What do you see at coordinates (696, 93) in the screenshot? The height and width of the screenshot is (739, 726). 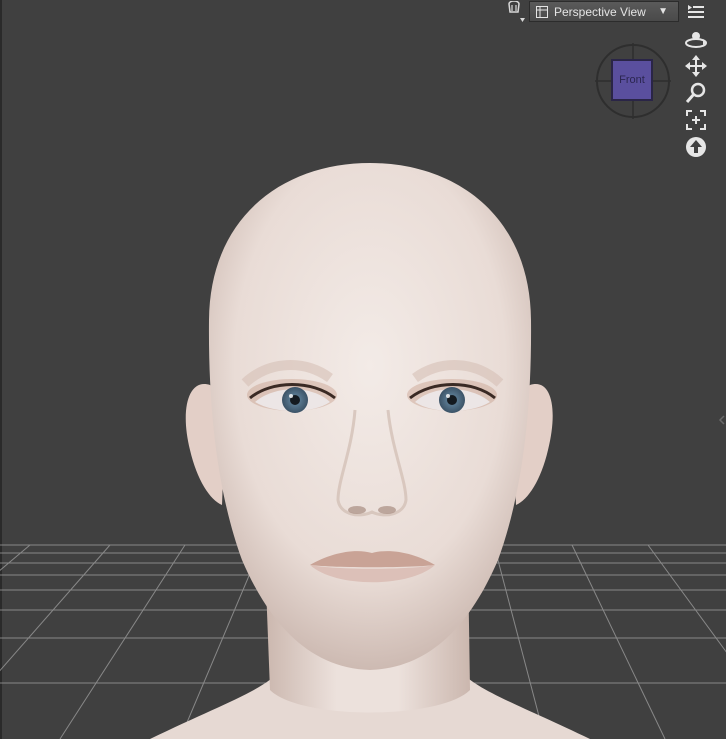 I see `zoom-icon` at bounding box center [696, 93].